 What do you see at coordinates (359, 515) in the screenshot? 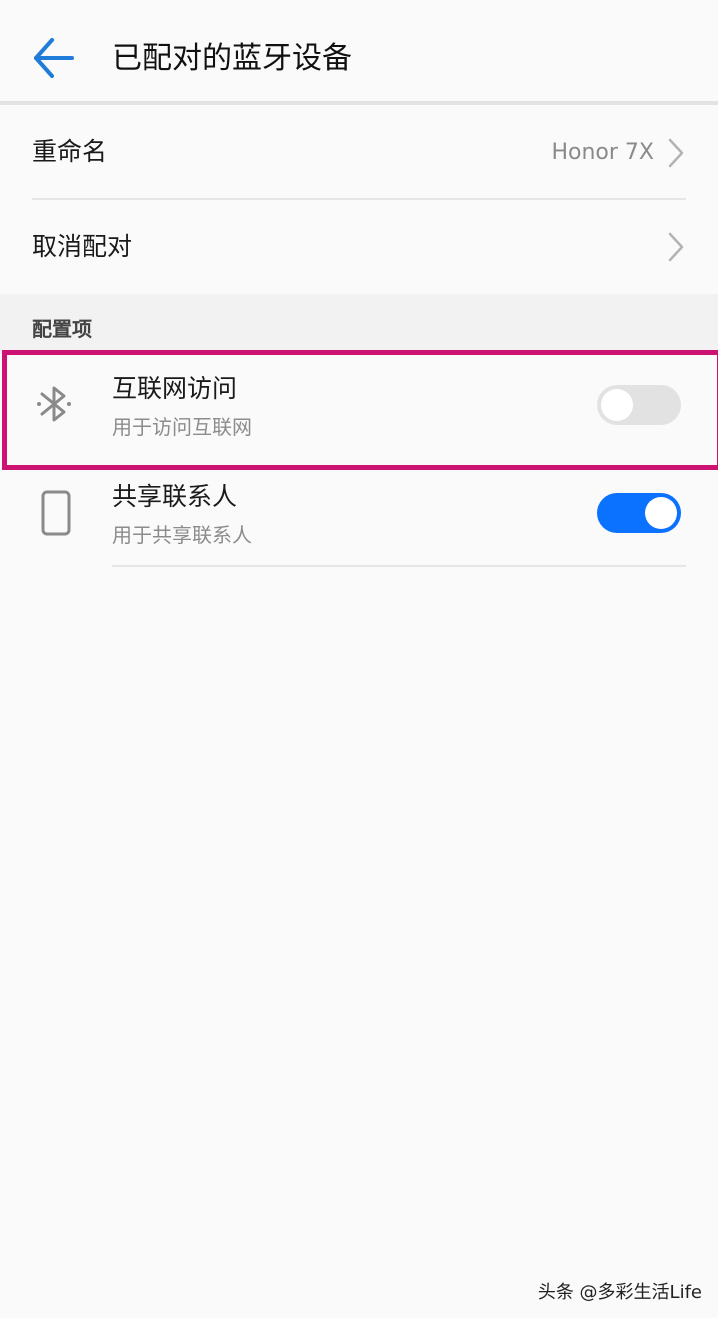
I see `share-contacts-item: 共享联系人 用于共享联系人` at bounding box center [359, 515].